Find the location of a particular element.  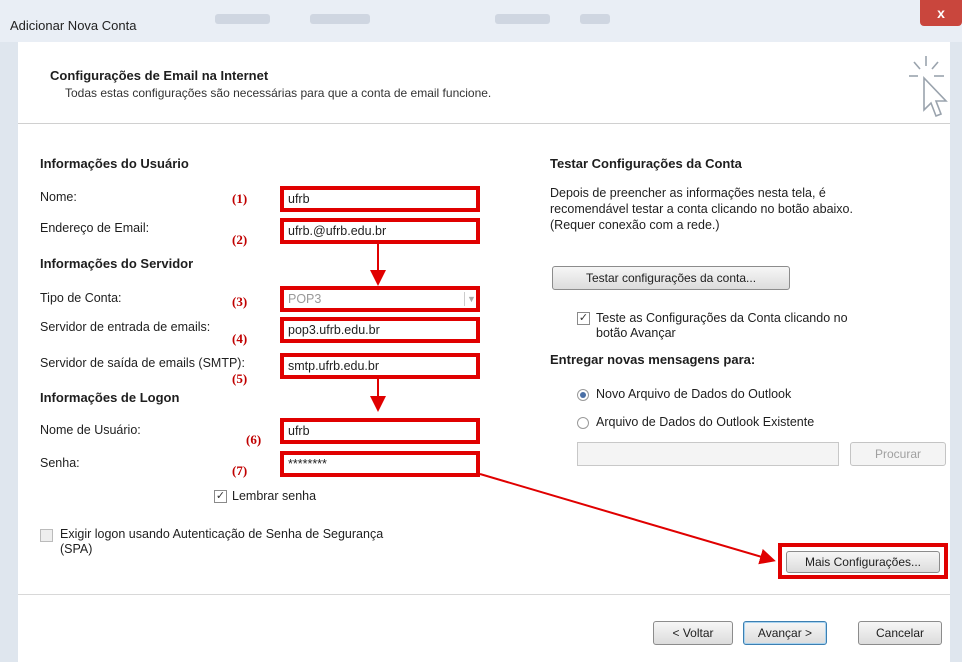

account-type-label: Tipo de Conta: is located at coordinates (81, 298).